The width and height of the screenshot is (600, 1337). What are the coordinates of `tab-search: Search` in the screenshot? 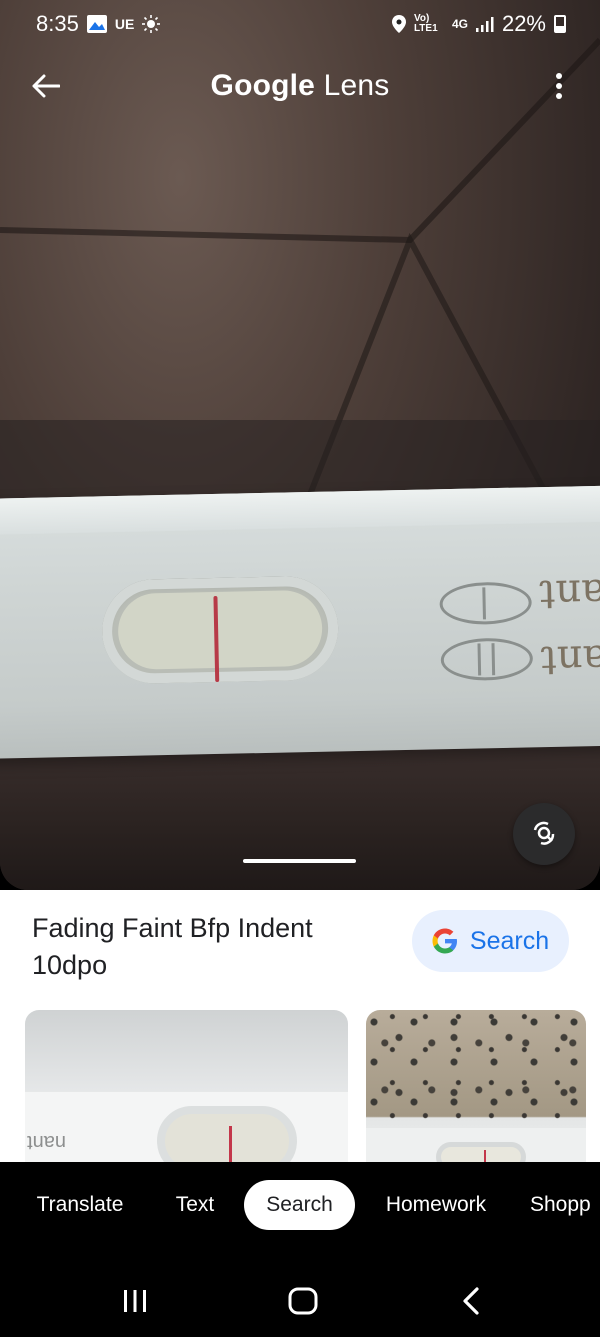 It's located at (299, 1205).